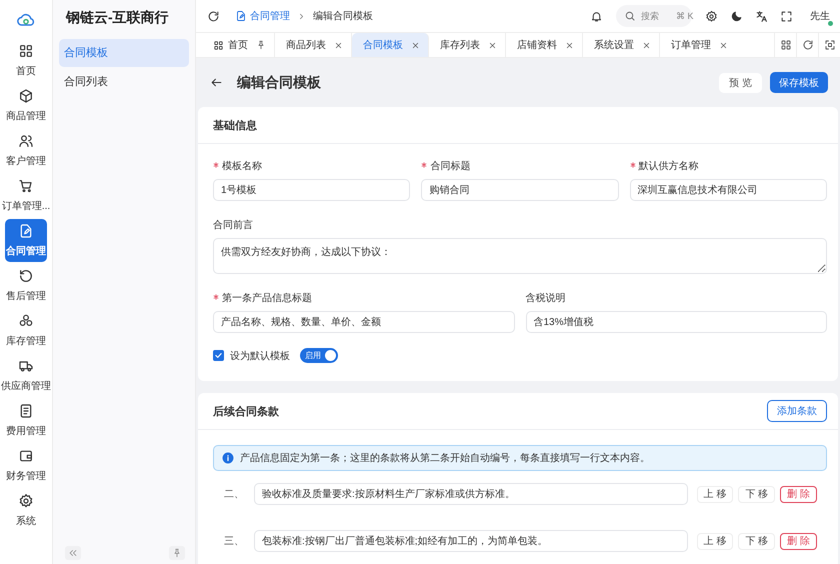  What do you see at coordinates (471, 541) in the screenshot?
I see `clause-input: 包装标准:按钢厂出厂普通包装标准;如经有加工的，为简单包装。` at bounding box center [471, 541].